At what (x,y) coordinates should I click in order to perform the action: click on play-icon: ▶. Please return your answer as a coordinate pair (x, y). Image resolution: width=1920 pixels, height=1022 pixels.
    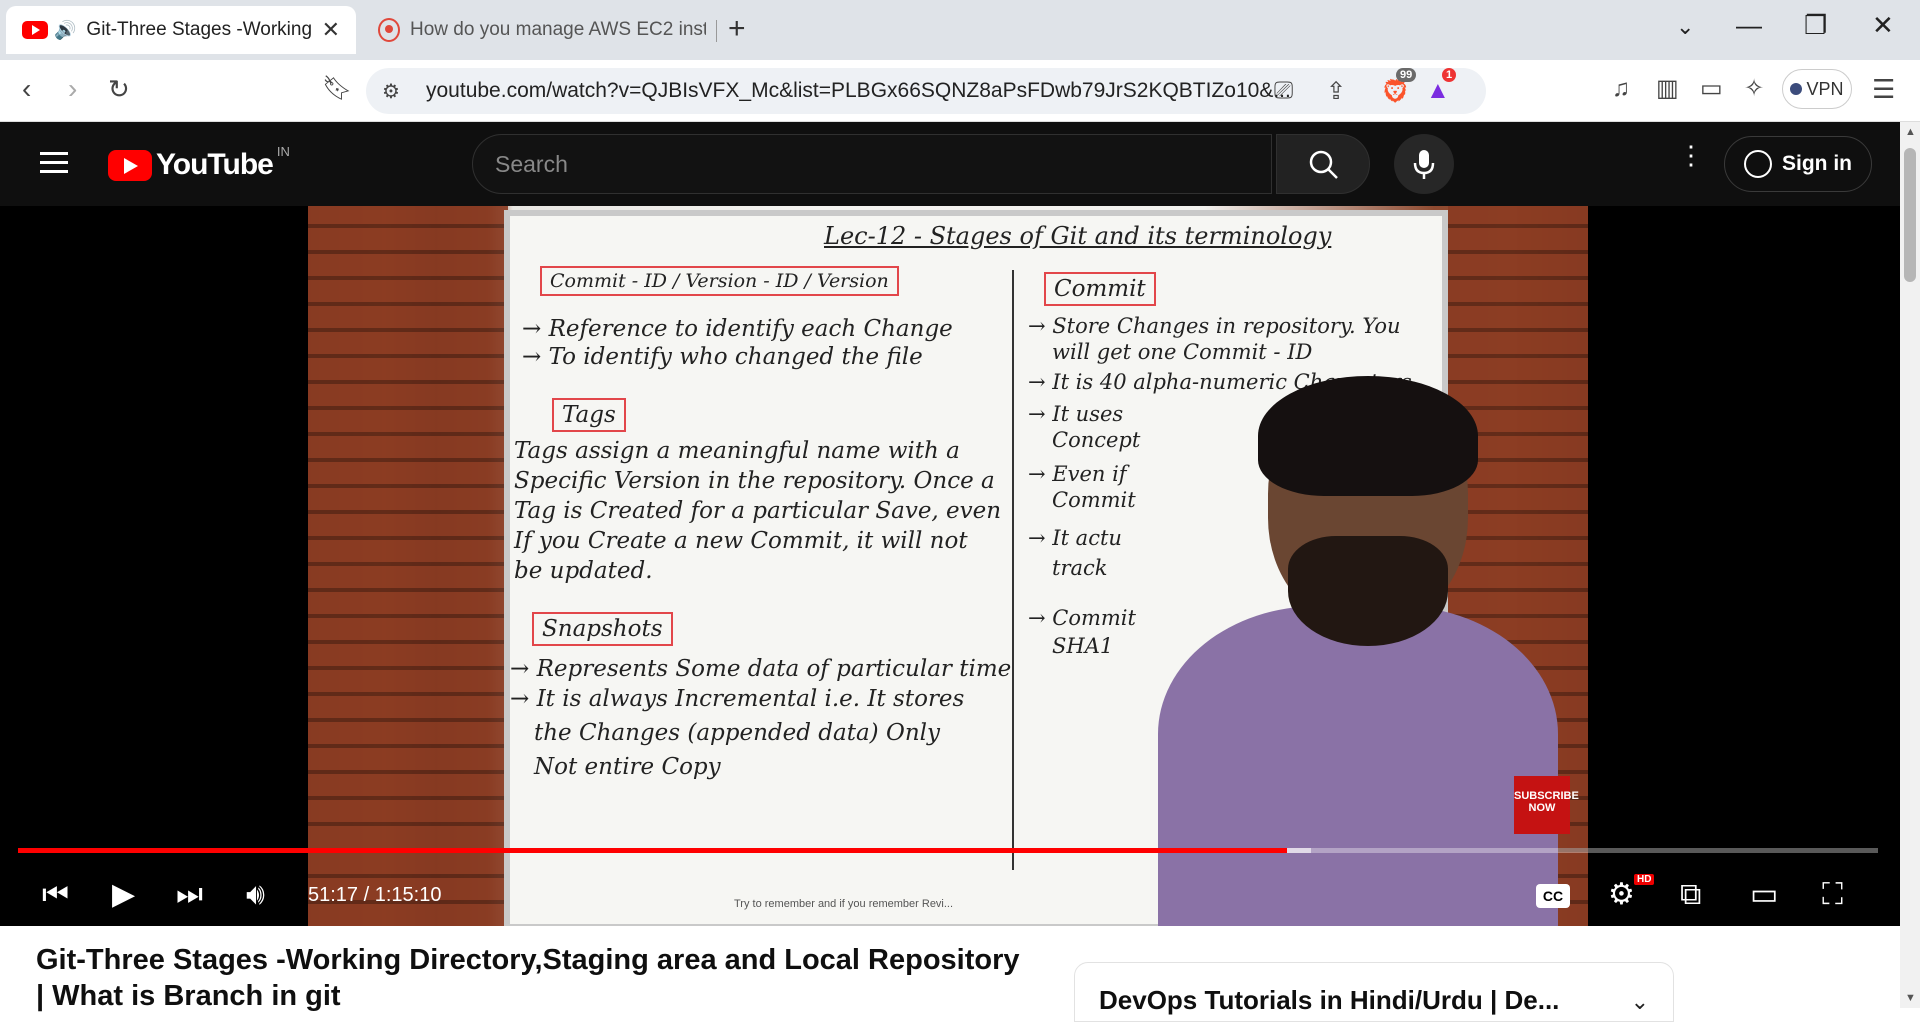
    Looking at the image, I should click on (123, 895).